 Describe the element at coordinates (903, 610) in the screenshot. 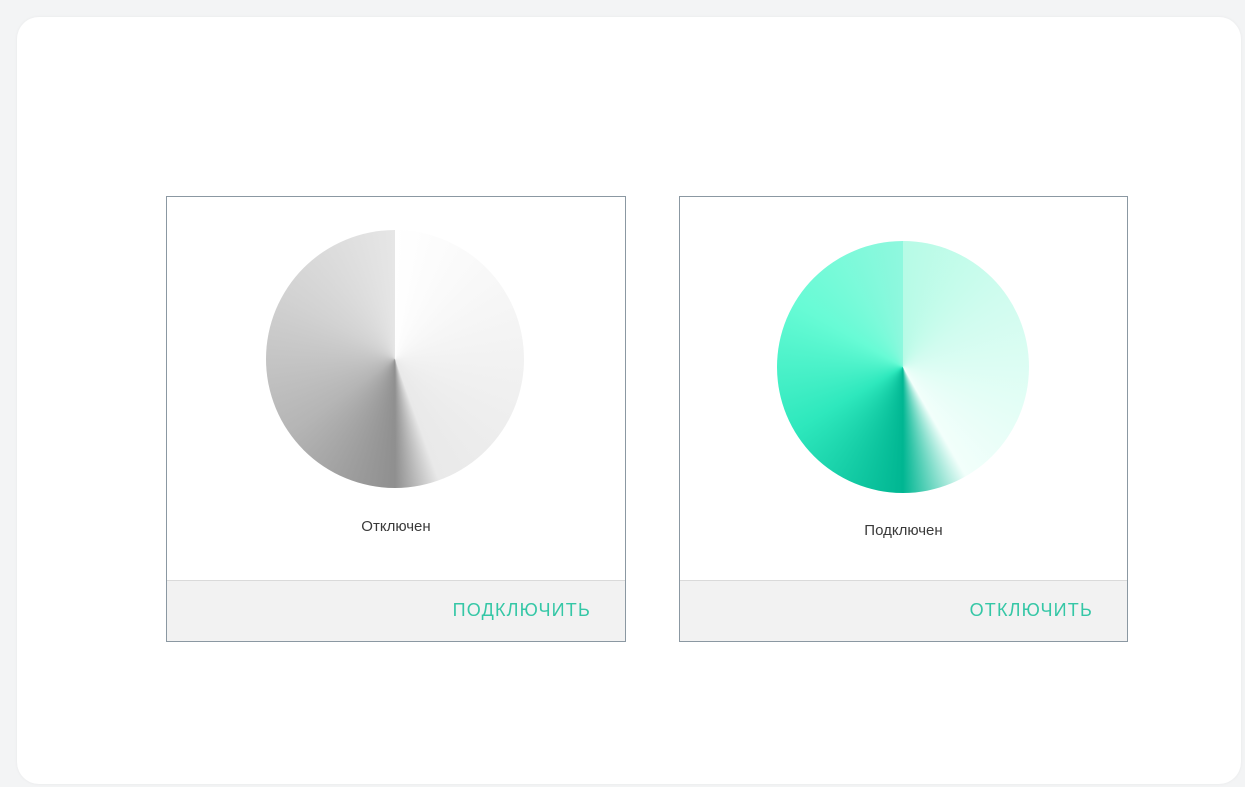

I see `card-footer: ОТКЛЮЧИТЬ` at that location.